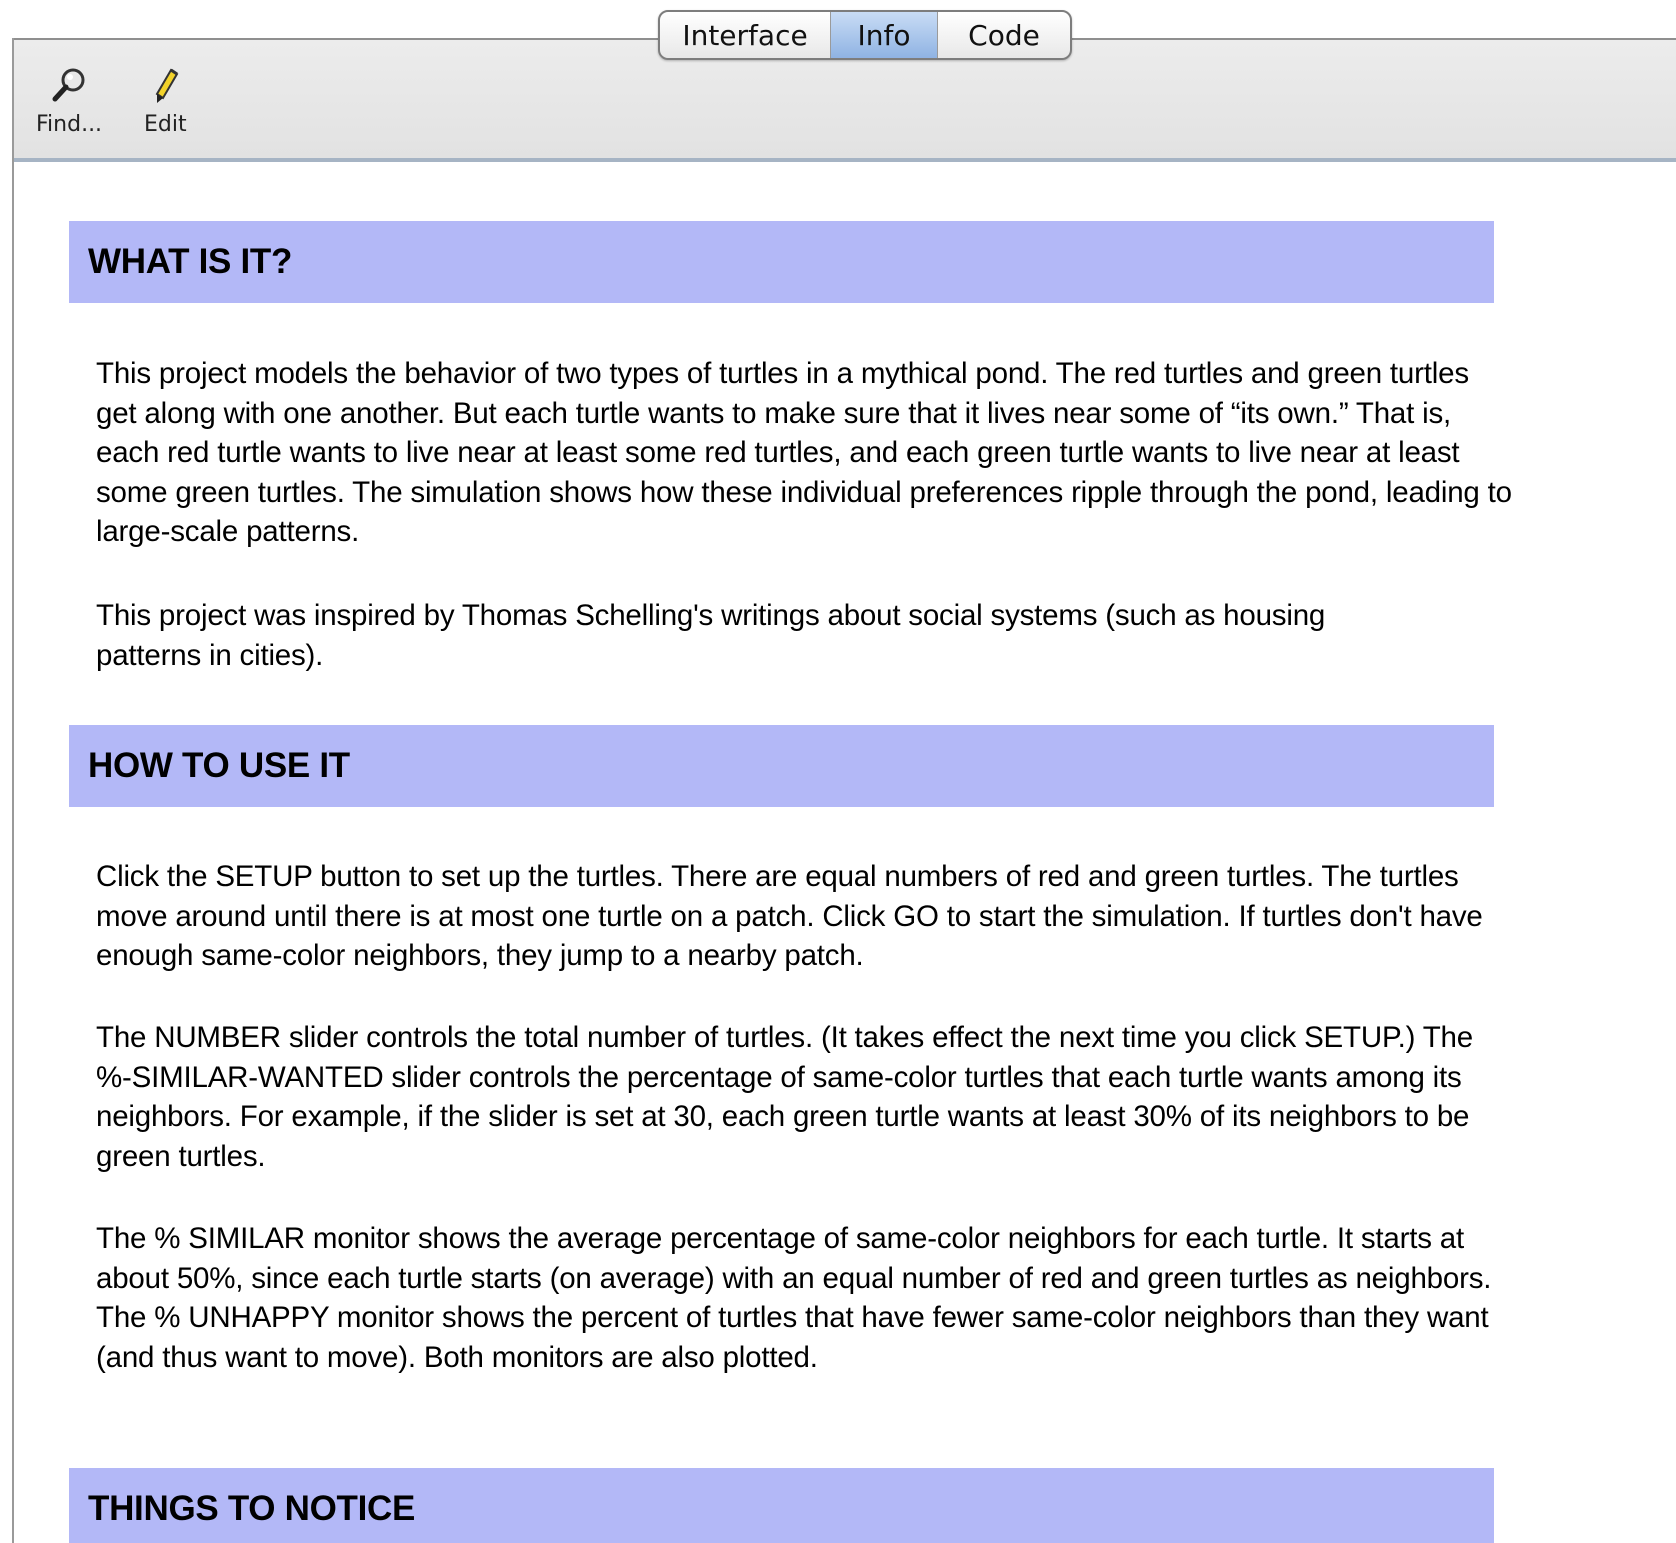 This screenshot has height=1543, width=1676. What do you see at coordinates (165, 124) in the screenshot?
I see `edit-label: Edit` at bounding box center [165, 124].